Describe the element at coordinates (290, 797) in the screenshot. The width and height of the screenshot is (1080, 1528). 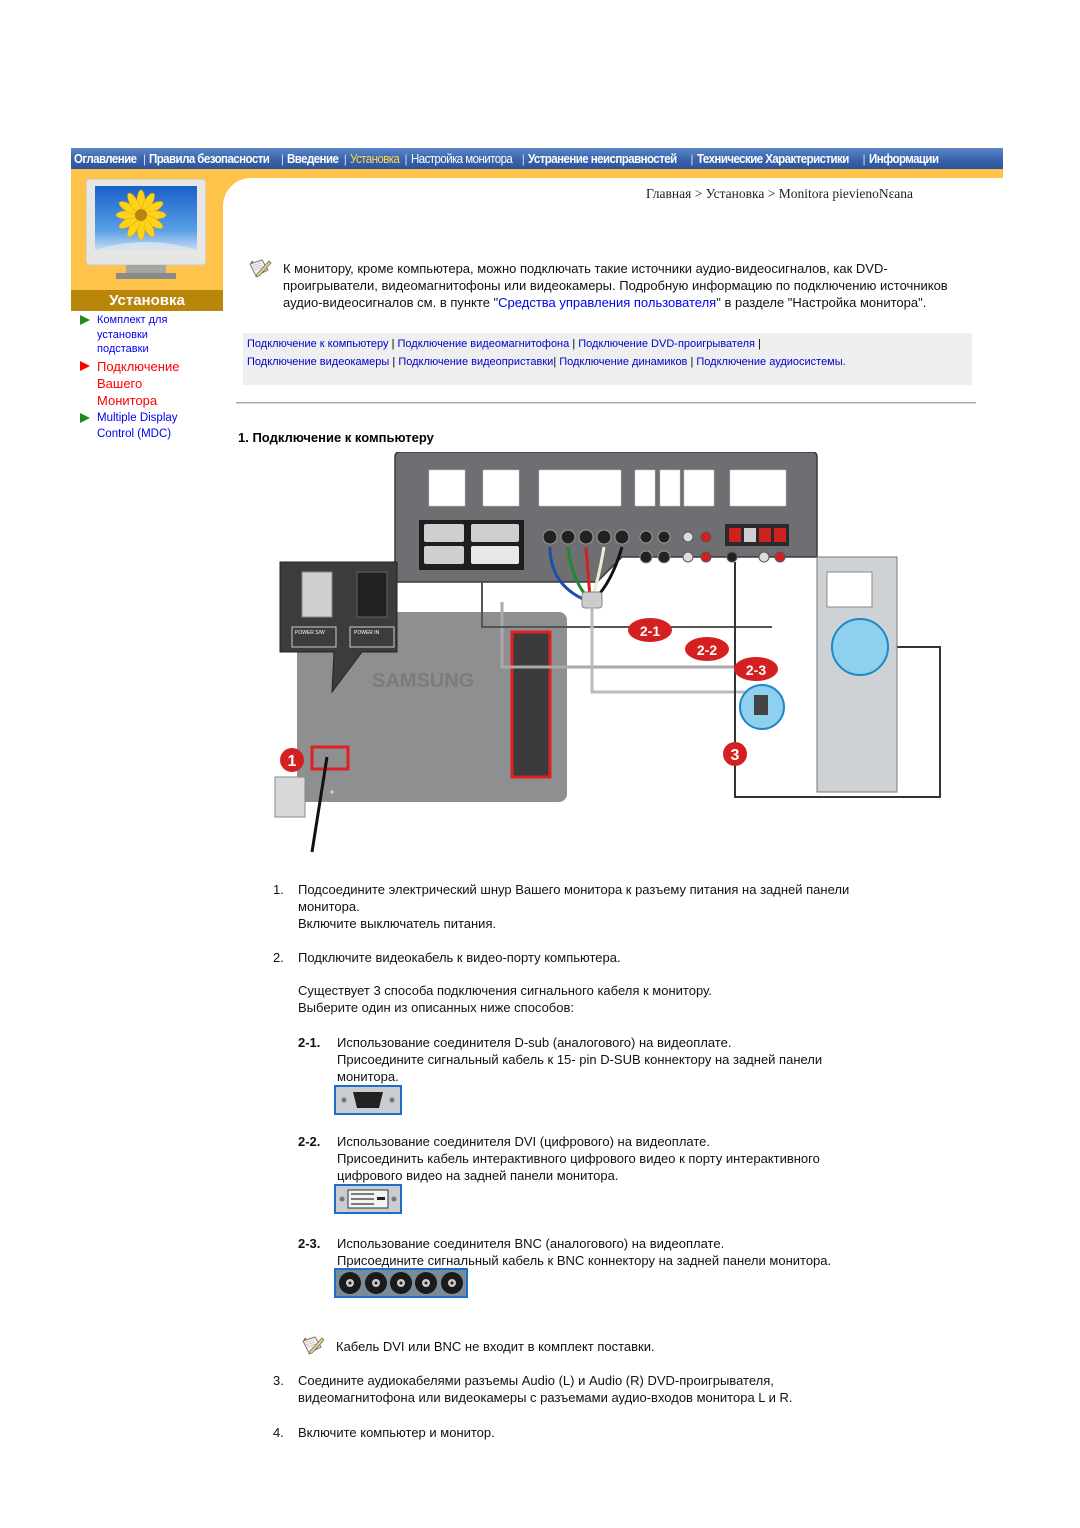
I see `wall-outlet` at that location.